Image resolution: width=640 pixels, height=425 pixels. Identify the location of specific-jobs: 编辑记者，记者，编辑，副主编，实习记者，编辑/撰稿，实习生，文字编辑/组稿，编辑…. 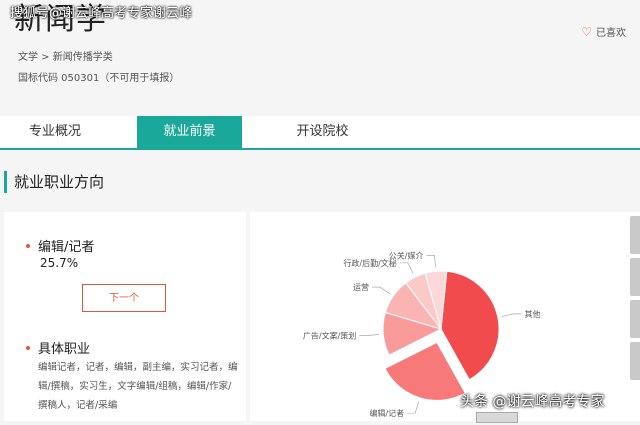
(138, 386).